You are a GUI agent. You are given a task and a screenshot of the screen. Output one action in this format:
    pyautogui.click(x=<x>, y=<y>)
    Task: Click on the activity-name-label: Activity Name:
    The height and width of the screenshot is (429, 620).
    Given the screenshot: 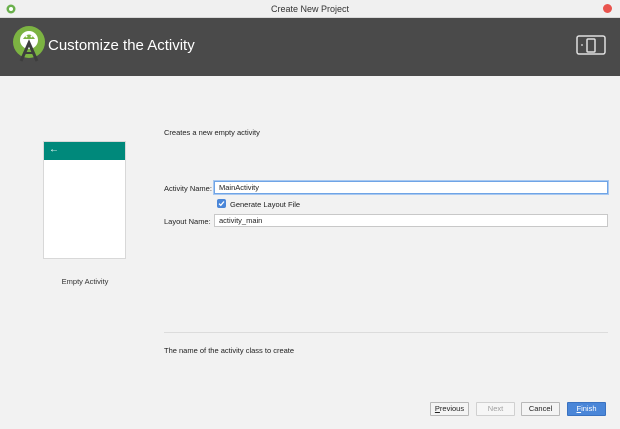 What is the action you would take?
    pyautogui.click(x=188, y=188)
    